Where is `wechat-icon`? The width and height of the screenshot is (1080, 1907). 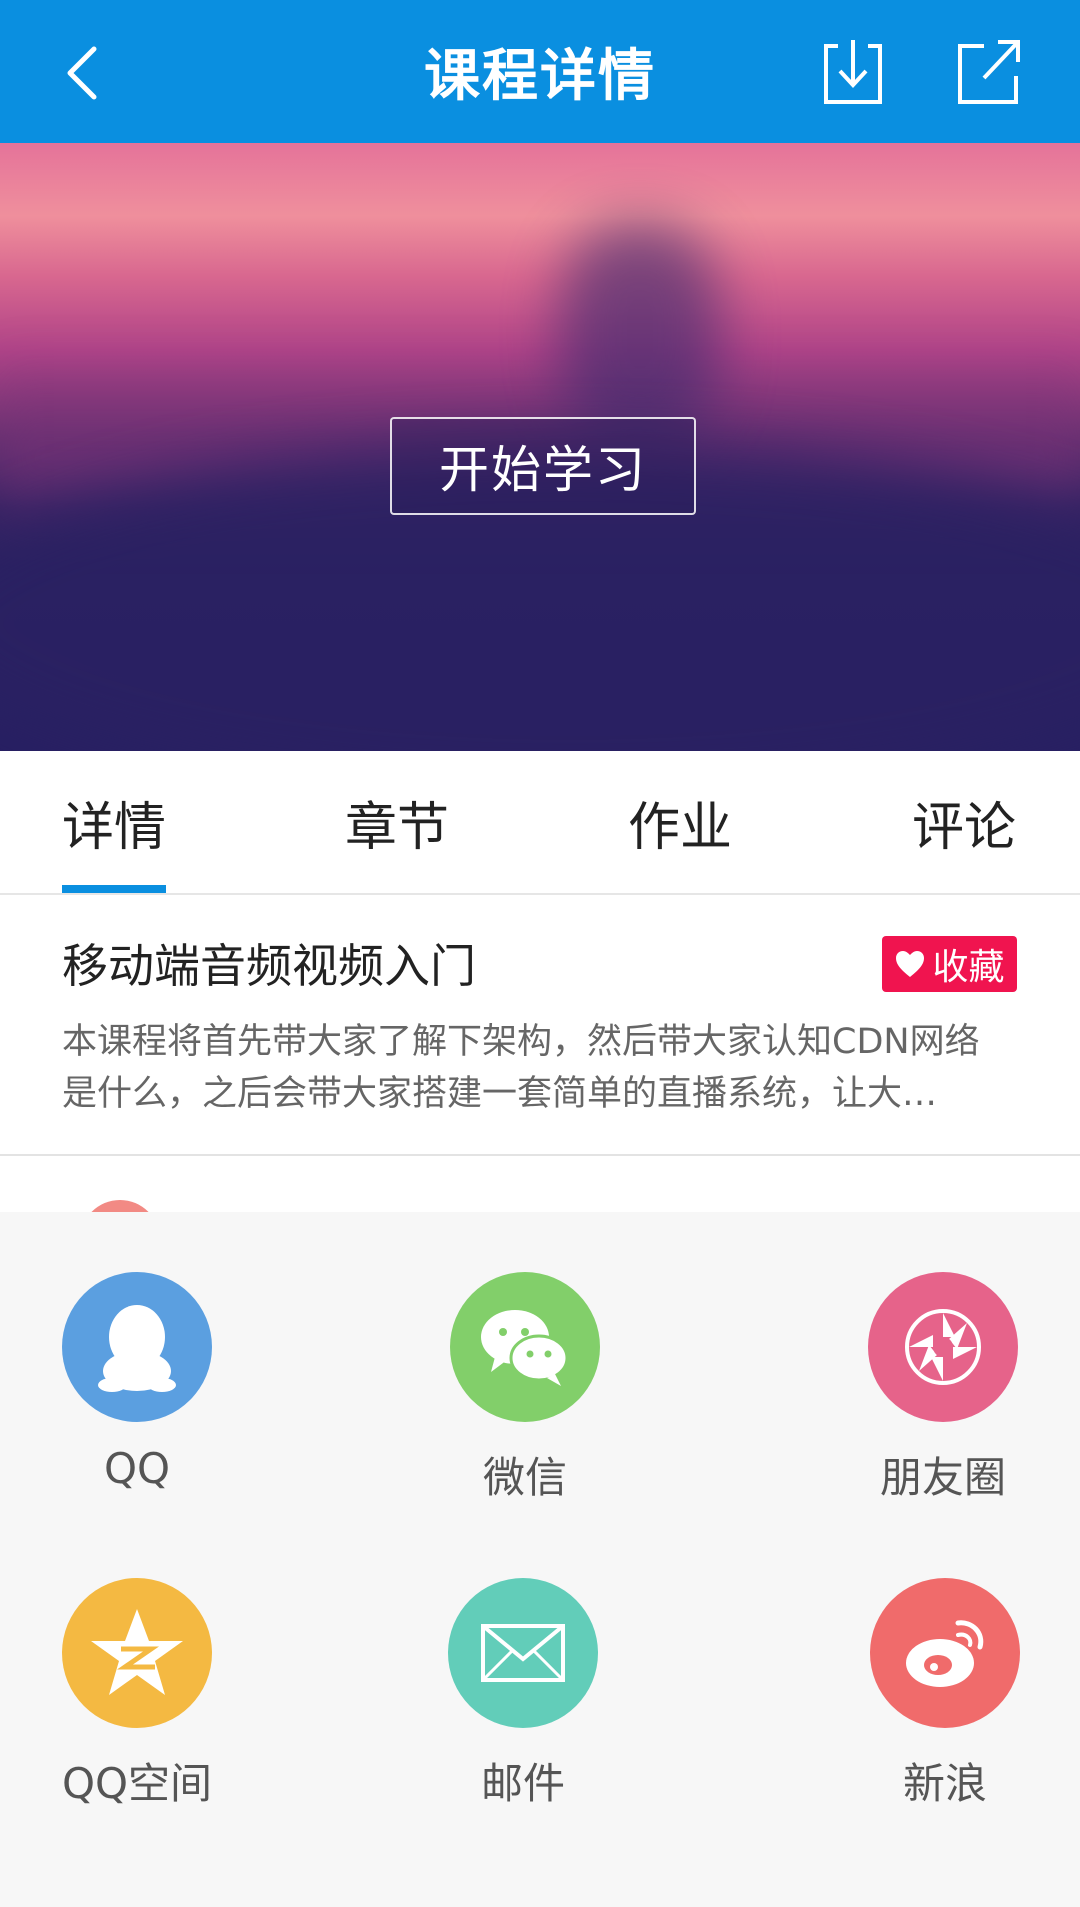
wechat-icon is located at coordinates (525, 1347).